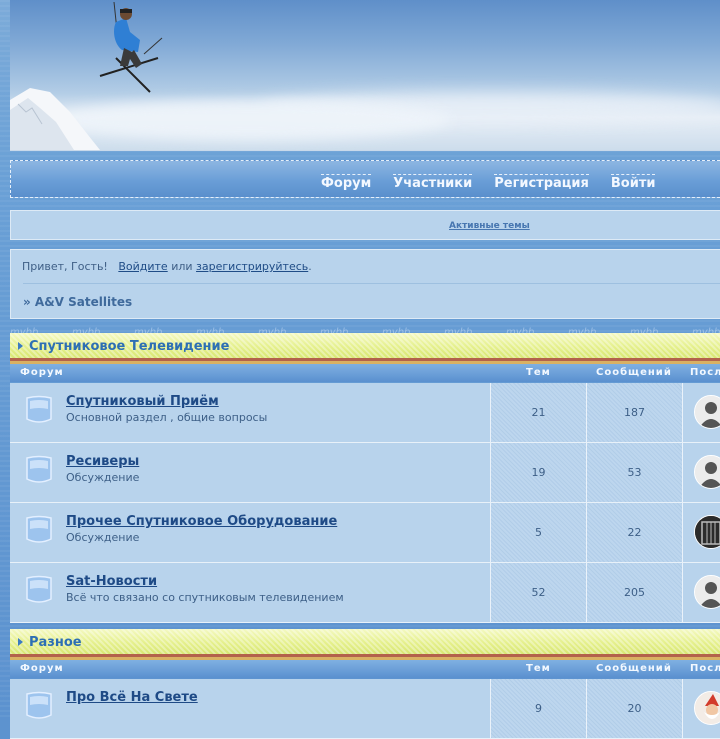 The height and width of the screenshot is (739, 720). What do you see at coordinates (539, 708) in the screenshot?
I see `topics-count: 9` at bounding box center [539, 708].